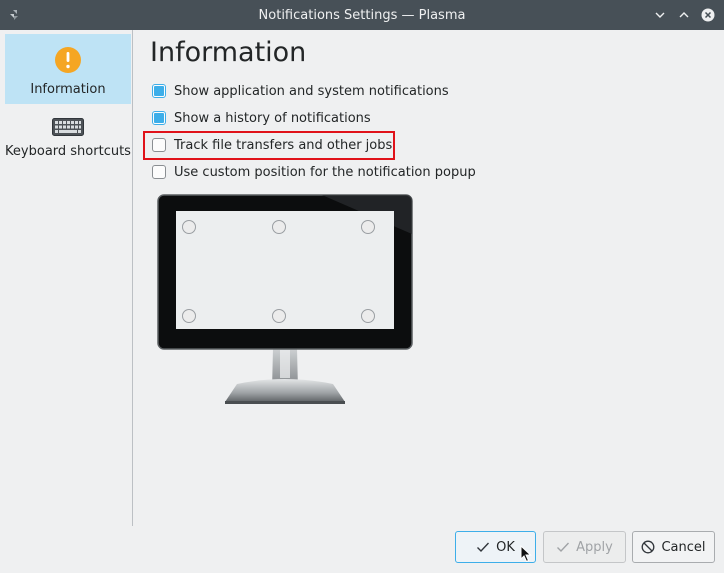 The image size is (724, 573). Describe the element at coordinates (68, 141) in the screenshot. I see `sidebar-item-keyboard-shortcuts: Keyboard shortcuts` at that location.